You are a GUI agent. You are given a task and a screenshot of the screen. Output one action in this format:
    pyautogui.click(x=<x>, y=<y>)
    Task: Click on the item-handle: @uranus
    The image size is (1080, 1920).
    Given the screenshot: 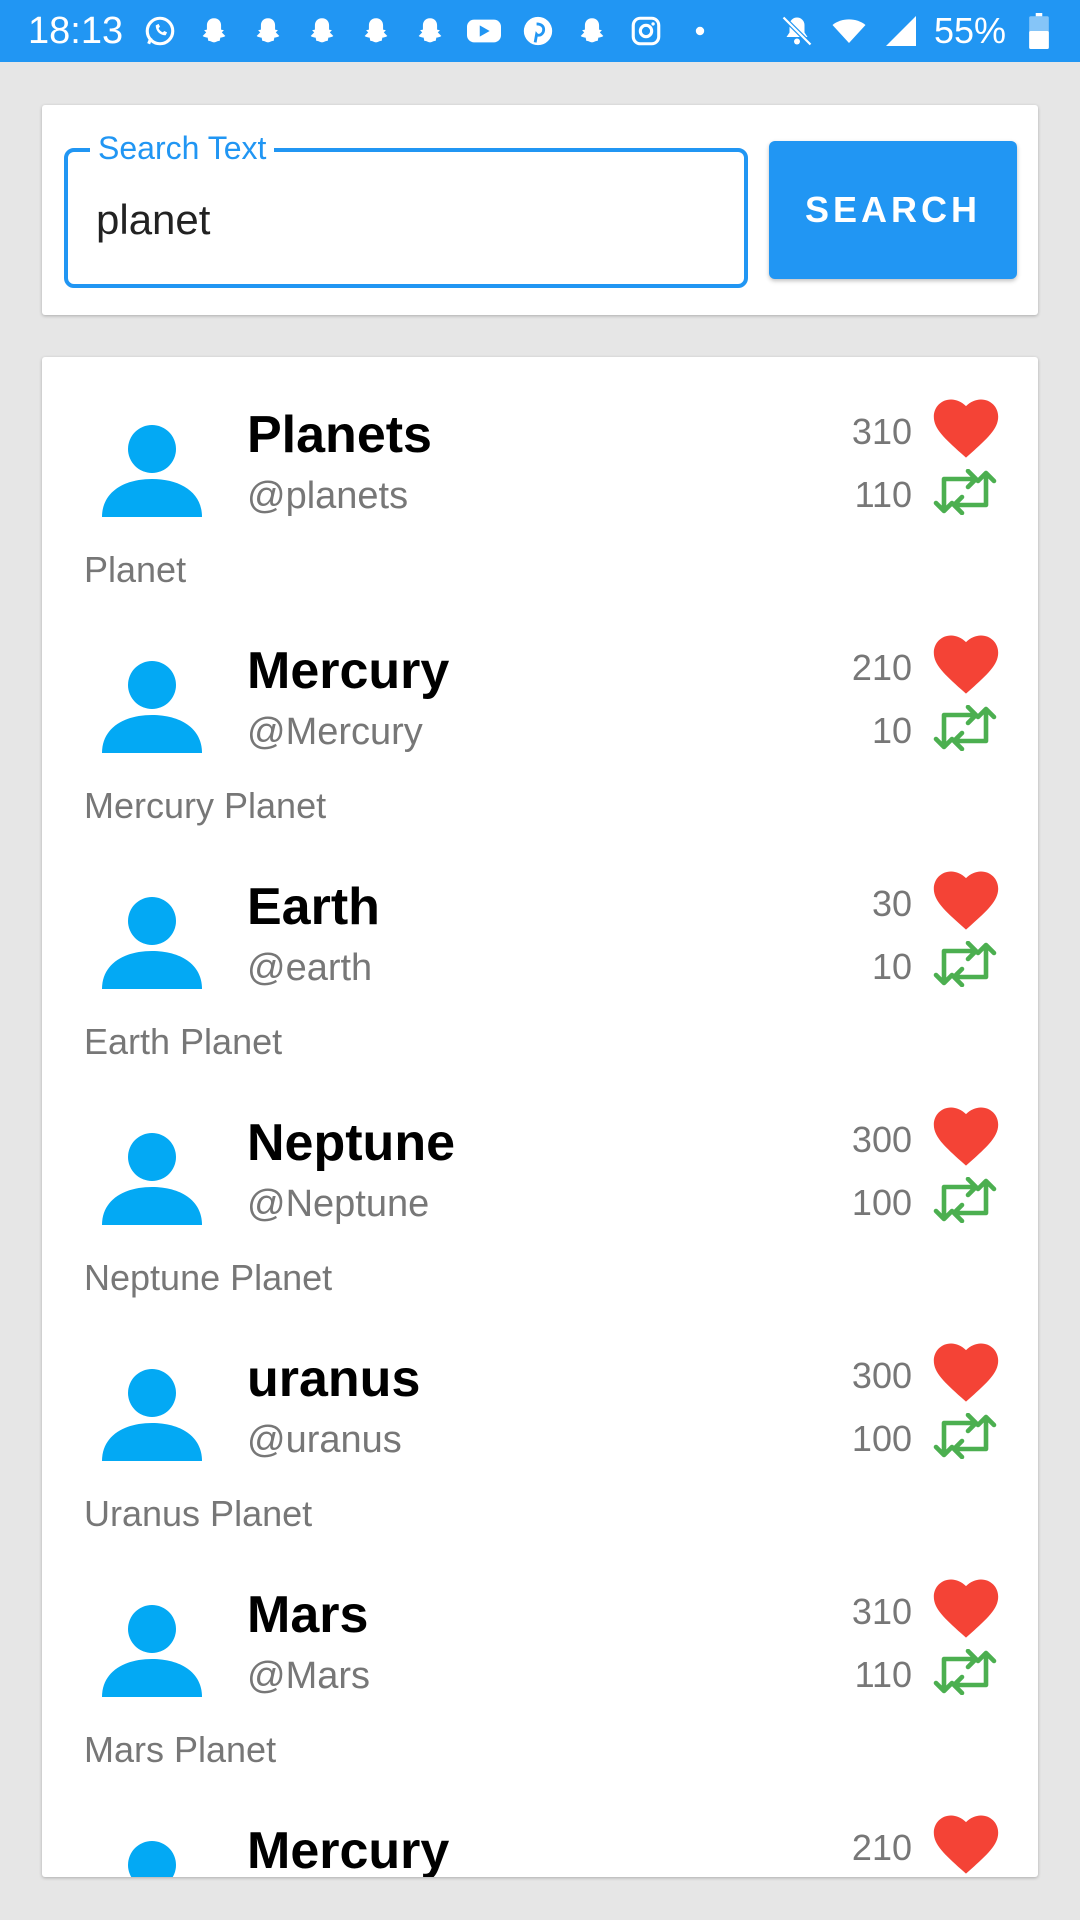 What is the action you would take?
    pyautogui.click(x=324, y=1440)
    